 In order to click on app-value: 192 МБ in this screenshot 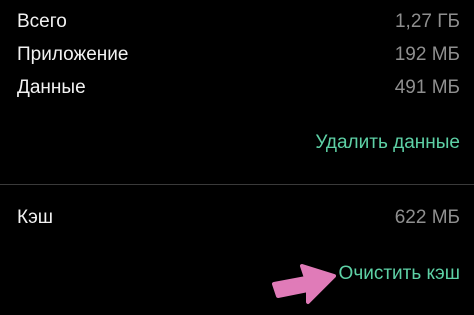, I will do `click(427, 54)`.